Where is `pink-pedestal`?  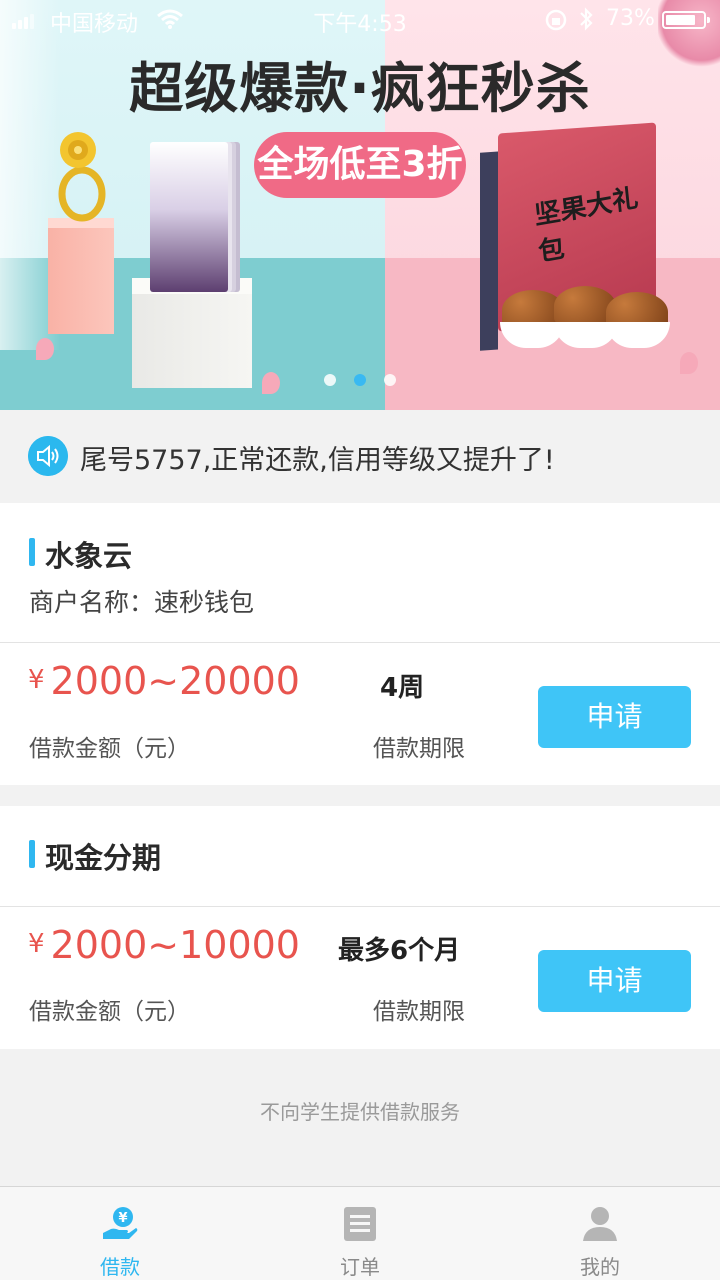 pink-pedestal is located at coordinates (81, 276).